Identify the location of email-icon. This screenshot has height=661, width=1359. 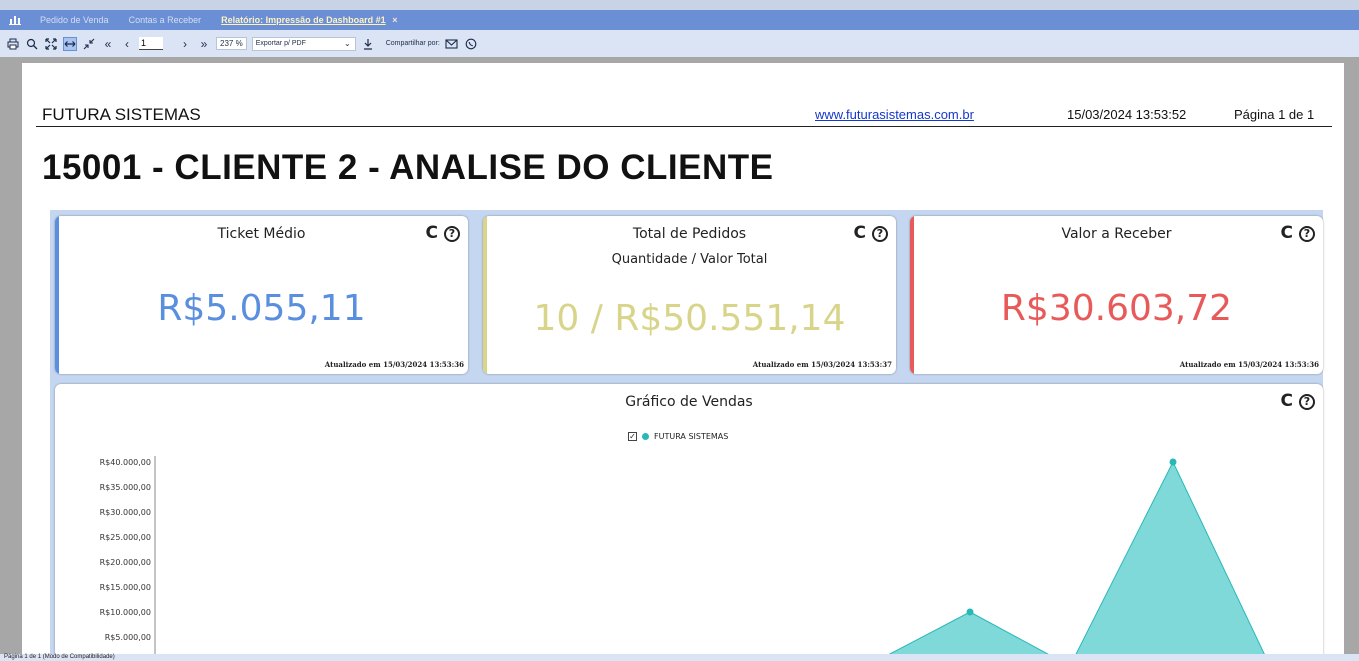
(452, 44).